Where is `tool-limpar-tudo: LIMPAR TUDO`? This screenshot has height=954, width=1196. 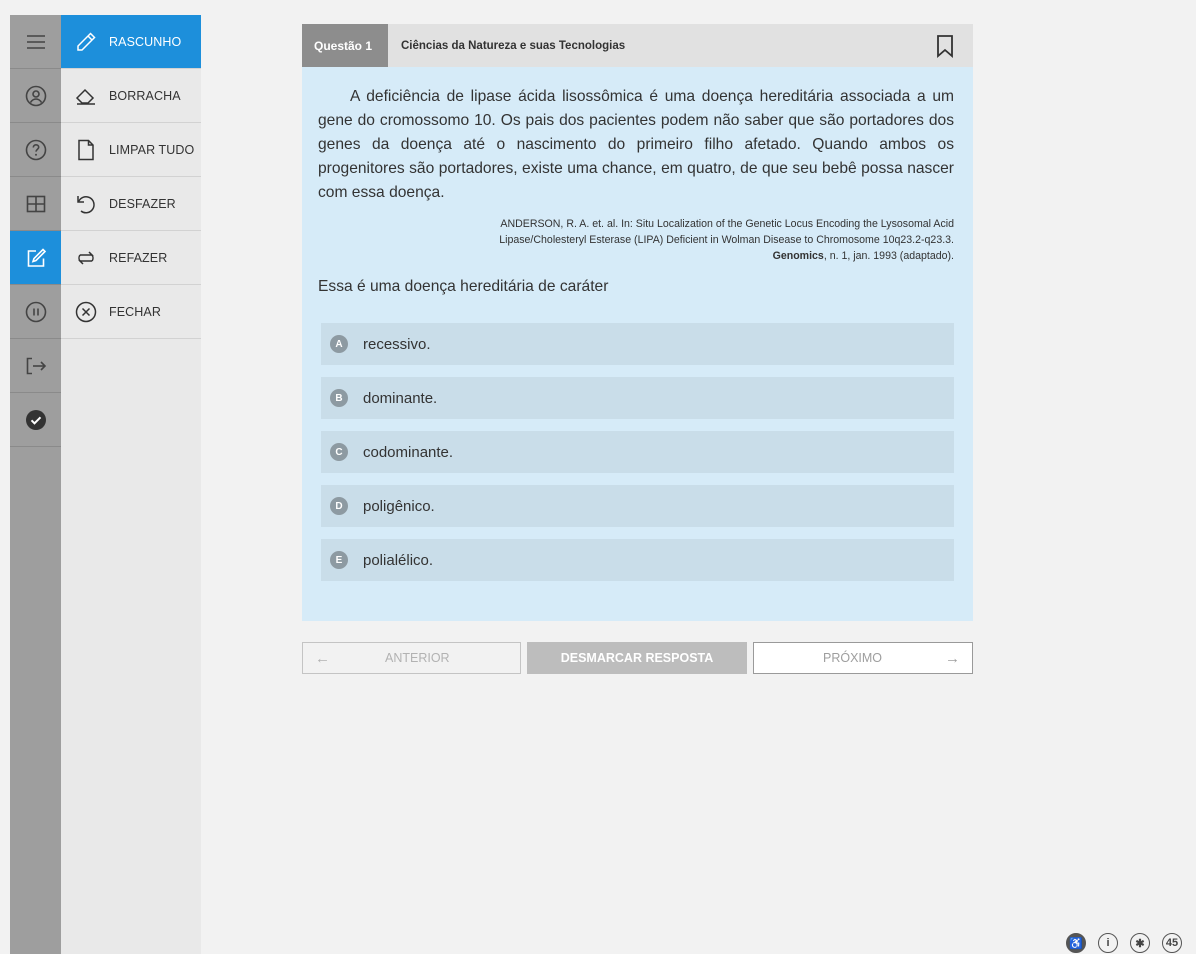
tool-limpar-tudo: LIMPAR TUDO is located at coordinates (131, 150).